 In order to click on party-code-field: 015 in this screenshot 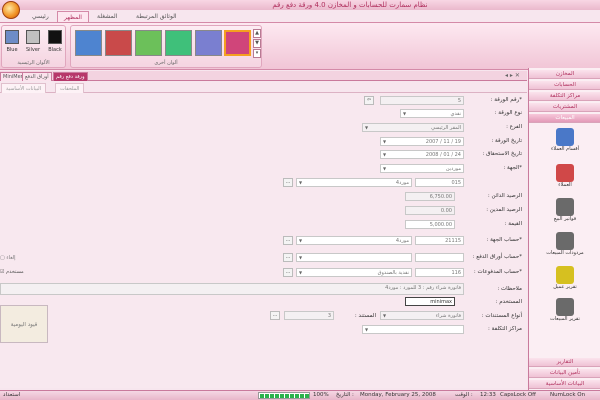, I will do `click(439, 182)`.